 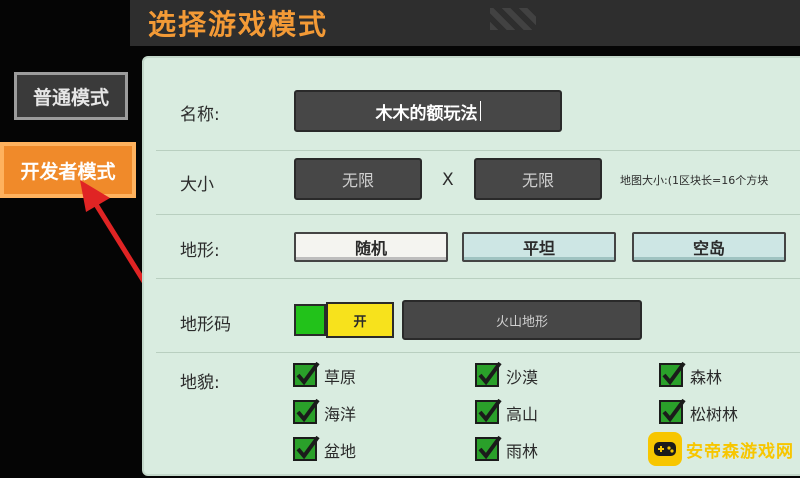 I want to click on landform-label-text: 草原, so click(x=340, y=377).